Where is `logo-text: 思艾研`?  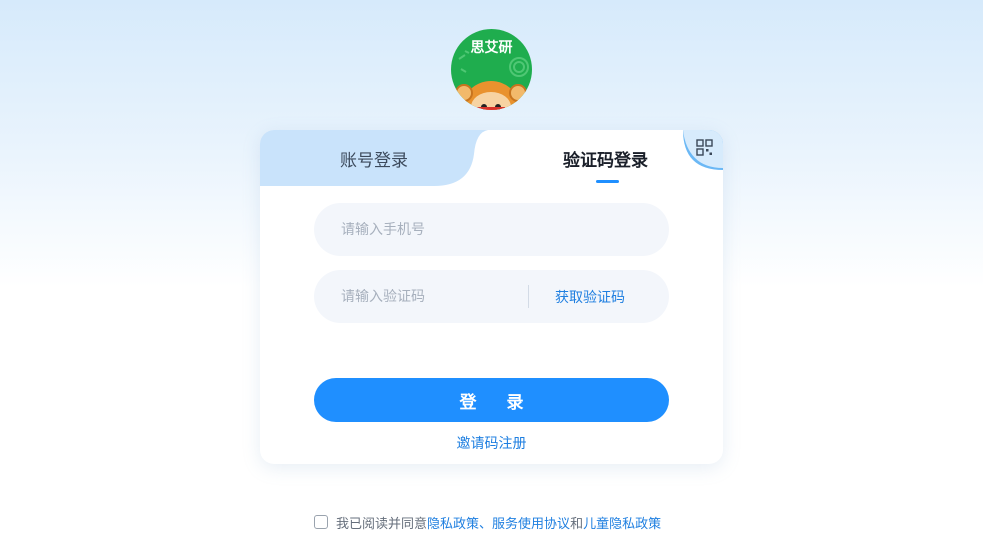
logo-text: 思艾研 is located at coordinates (492, 47).